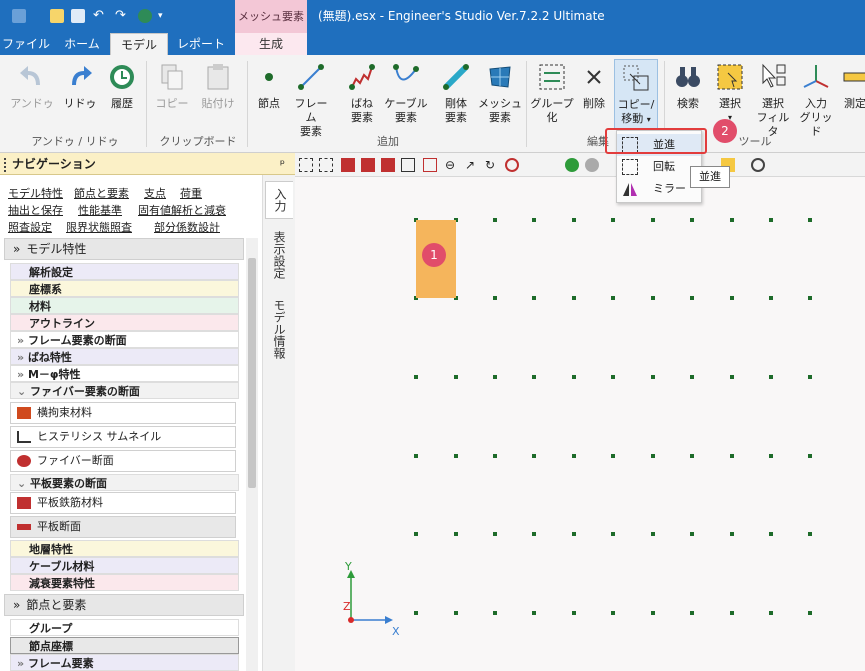 Image resolution: width=865 pixels, height=671 pixels. Describe the element at coordinates (852, 86) in the screenshot. I see `measure-button: 測定` at that location.